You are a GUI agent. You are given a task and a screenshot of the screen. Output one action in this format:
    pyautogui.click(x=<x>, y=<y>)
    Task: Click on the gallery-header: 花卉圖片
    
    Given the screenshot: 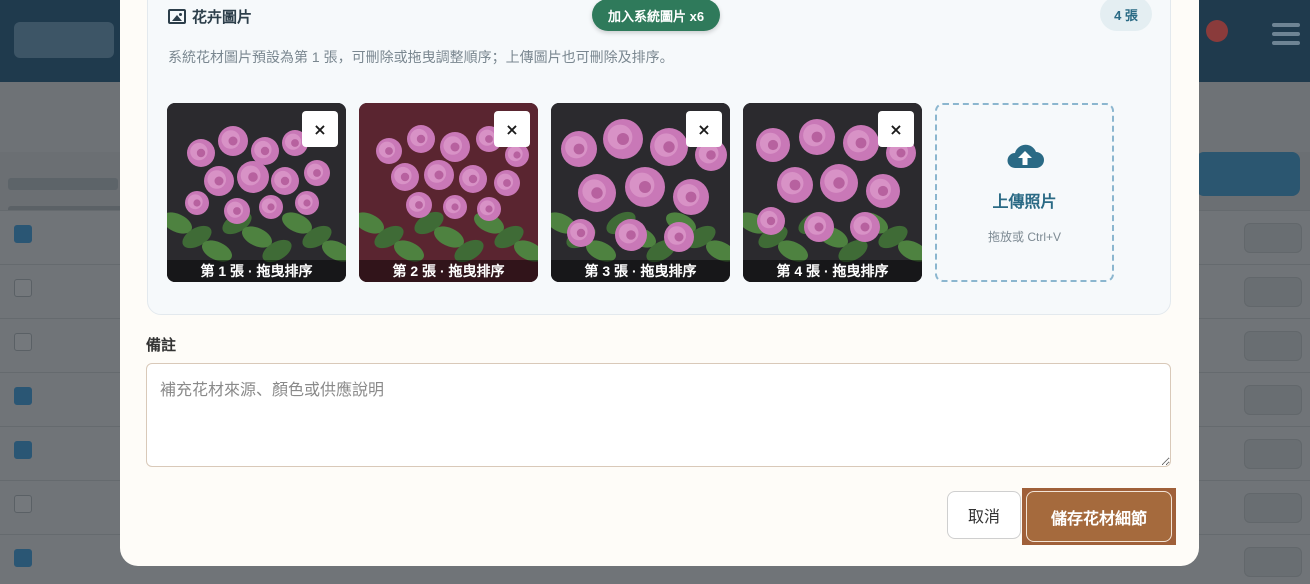 What is the action you would take?
    pyautogui.click(x=210, y=16)
    